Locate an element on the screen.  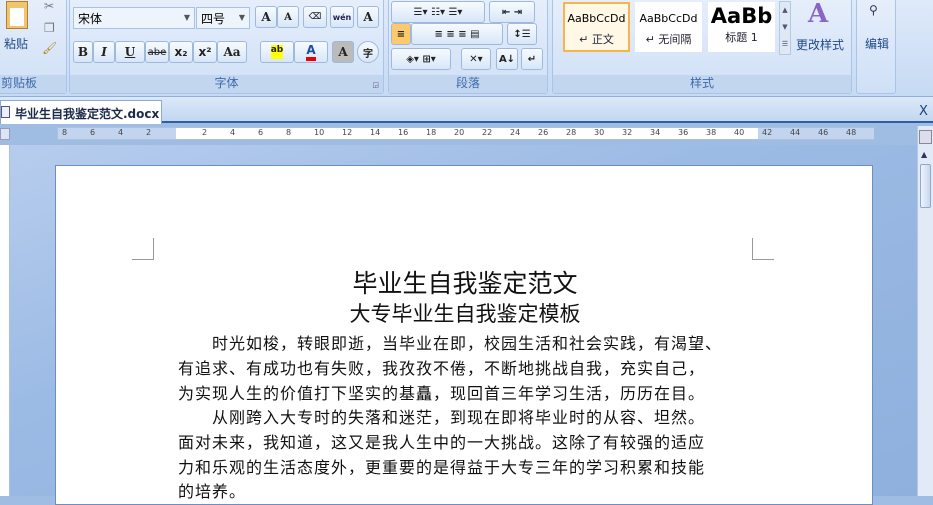
shrink-font-button: A is located at coordinates (288, 17).